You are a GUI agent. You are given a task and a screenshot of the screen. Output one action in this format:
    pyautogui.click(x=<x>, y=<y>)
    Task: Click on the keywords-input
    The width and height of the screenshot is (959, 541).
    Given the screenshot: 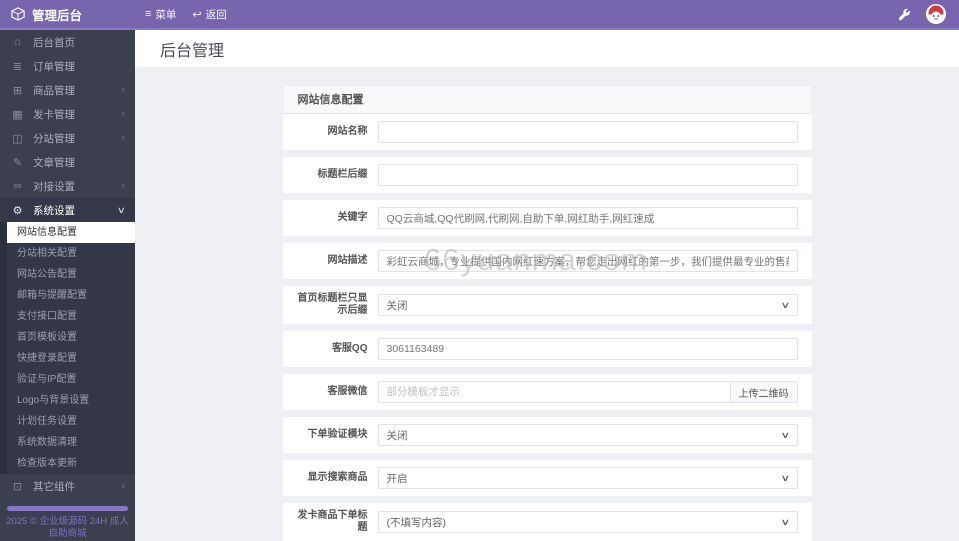 What is the action you would take?
    pyautogui.click(x=587, y=218)
    